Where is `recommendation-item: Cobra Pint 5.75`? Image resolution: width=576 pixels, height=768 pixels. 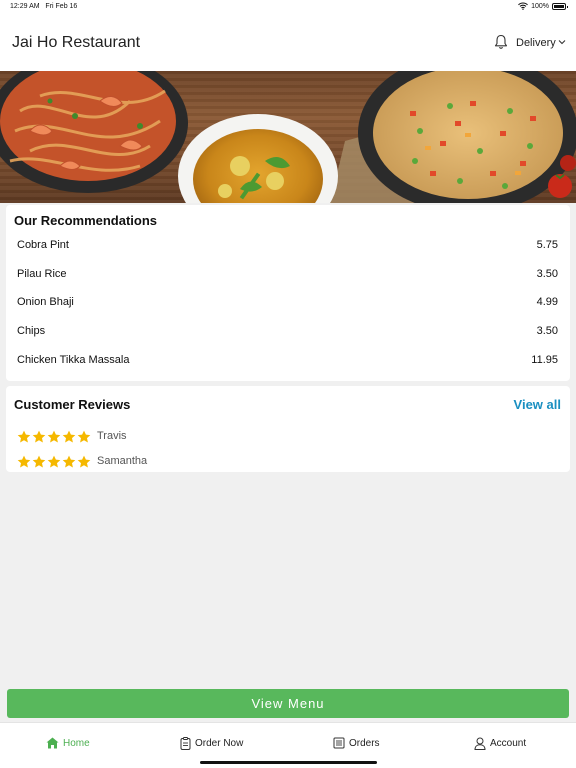 recommendation-item: Cobra Pint 5.75 is located at coordinates (288, 245).